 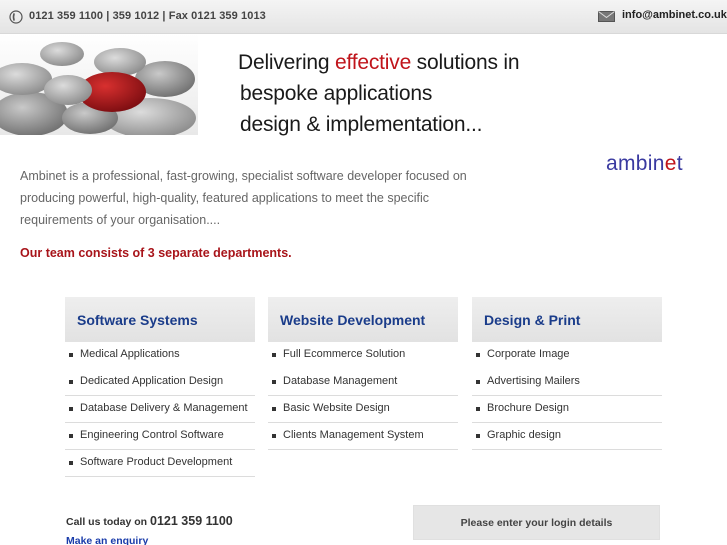 What do you see at coordinates (137, 320) in the screenshot?
I see `dept-title: Software Systems` at bounding box center [137, 320].